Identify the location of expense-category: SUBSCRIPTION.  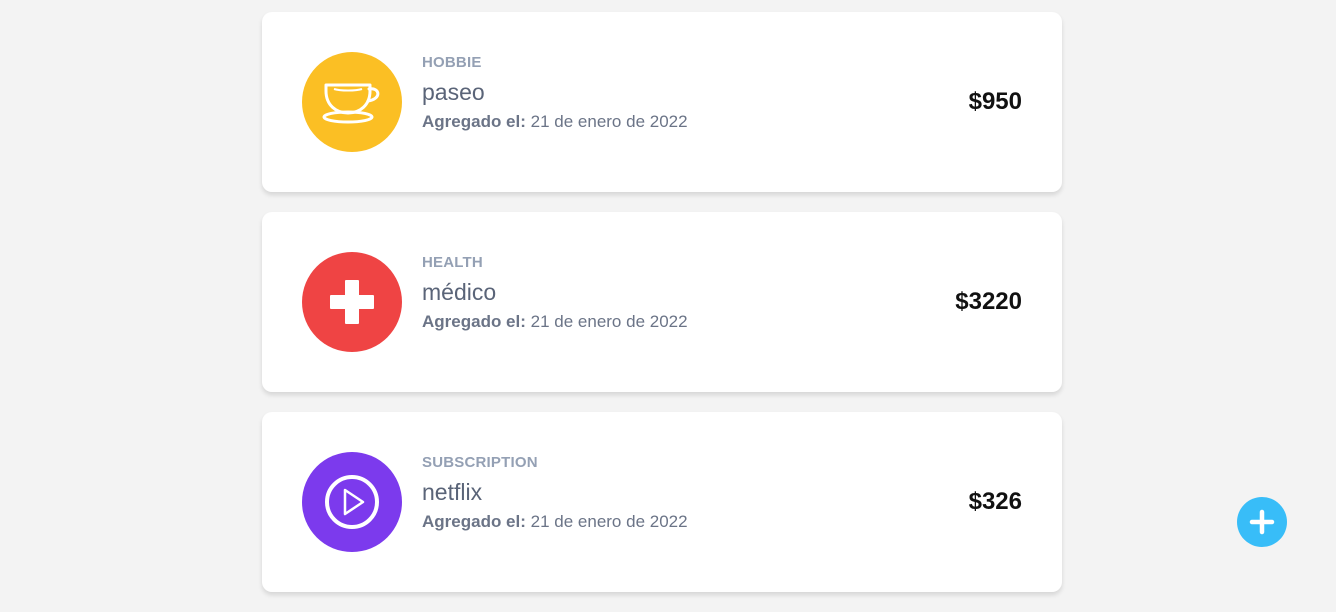
(480, 462).